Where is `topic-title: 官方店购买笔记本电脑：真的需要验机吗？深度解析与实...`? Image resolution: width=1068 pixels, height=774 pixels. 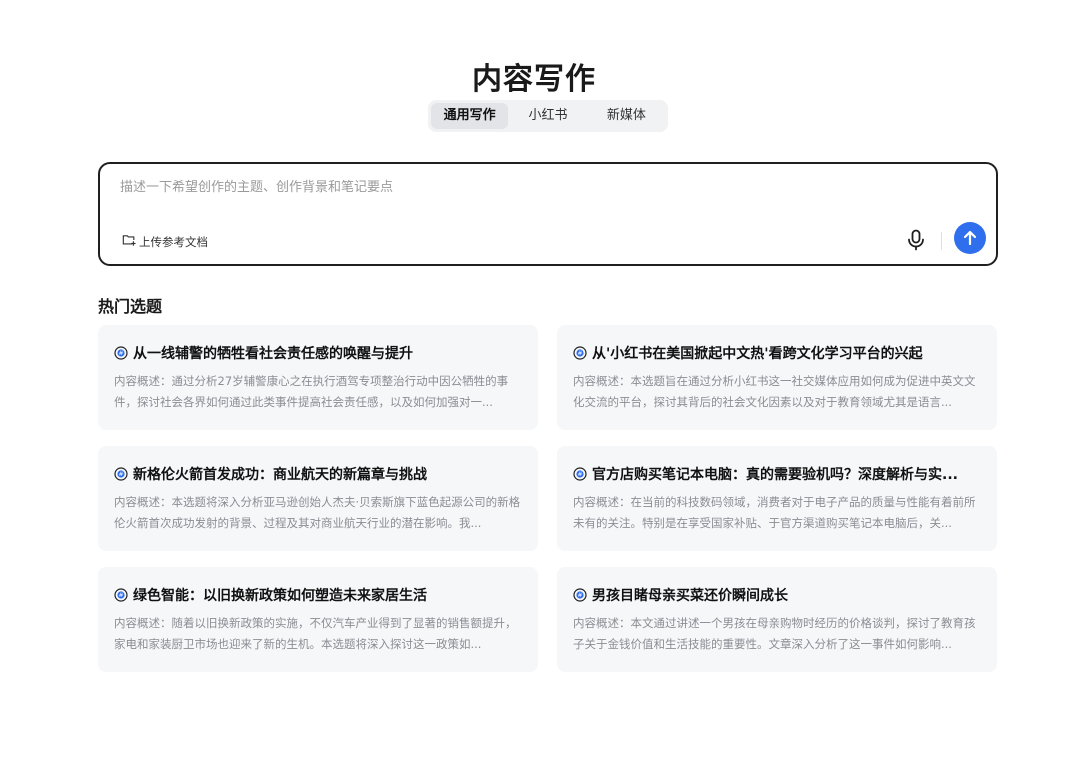 topic-title: 官方店购买笔记本电脑：真的需要验机吗？深度解析与实... is located at coordinates (775, 475).